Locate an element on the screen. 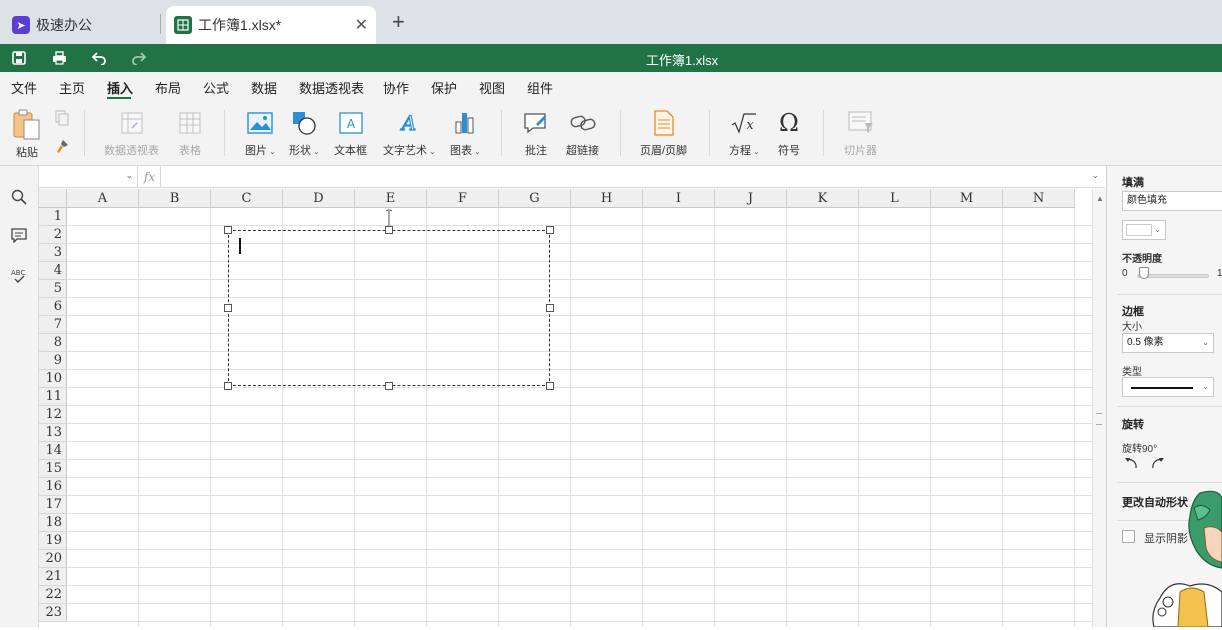 This screenshot has width=1222, height=630. rotate-handle is located at coordinates (389, 218).